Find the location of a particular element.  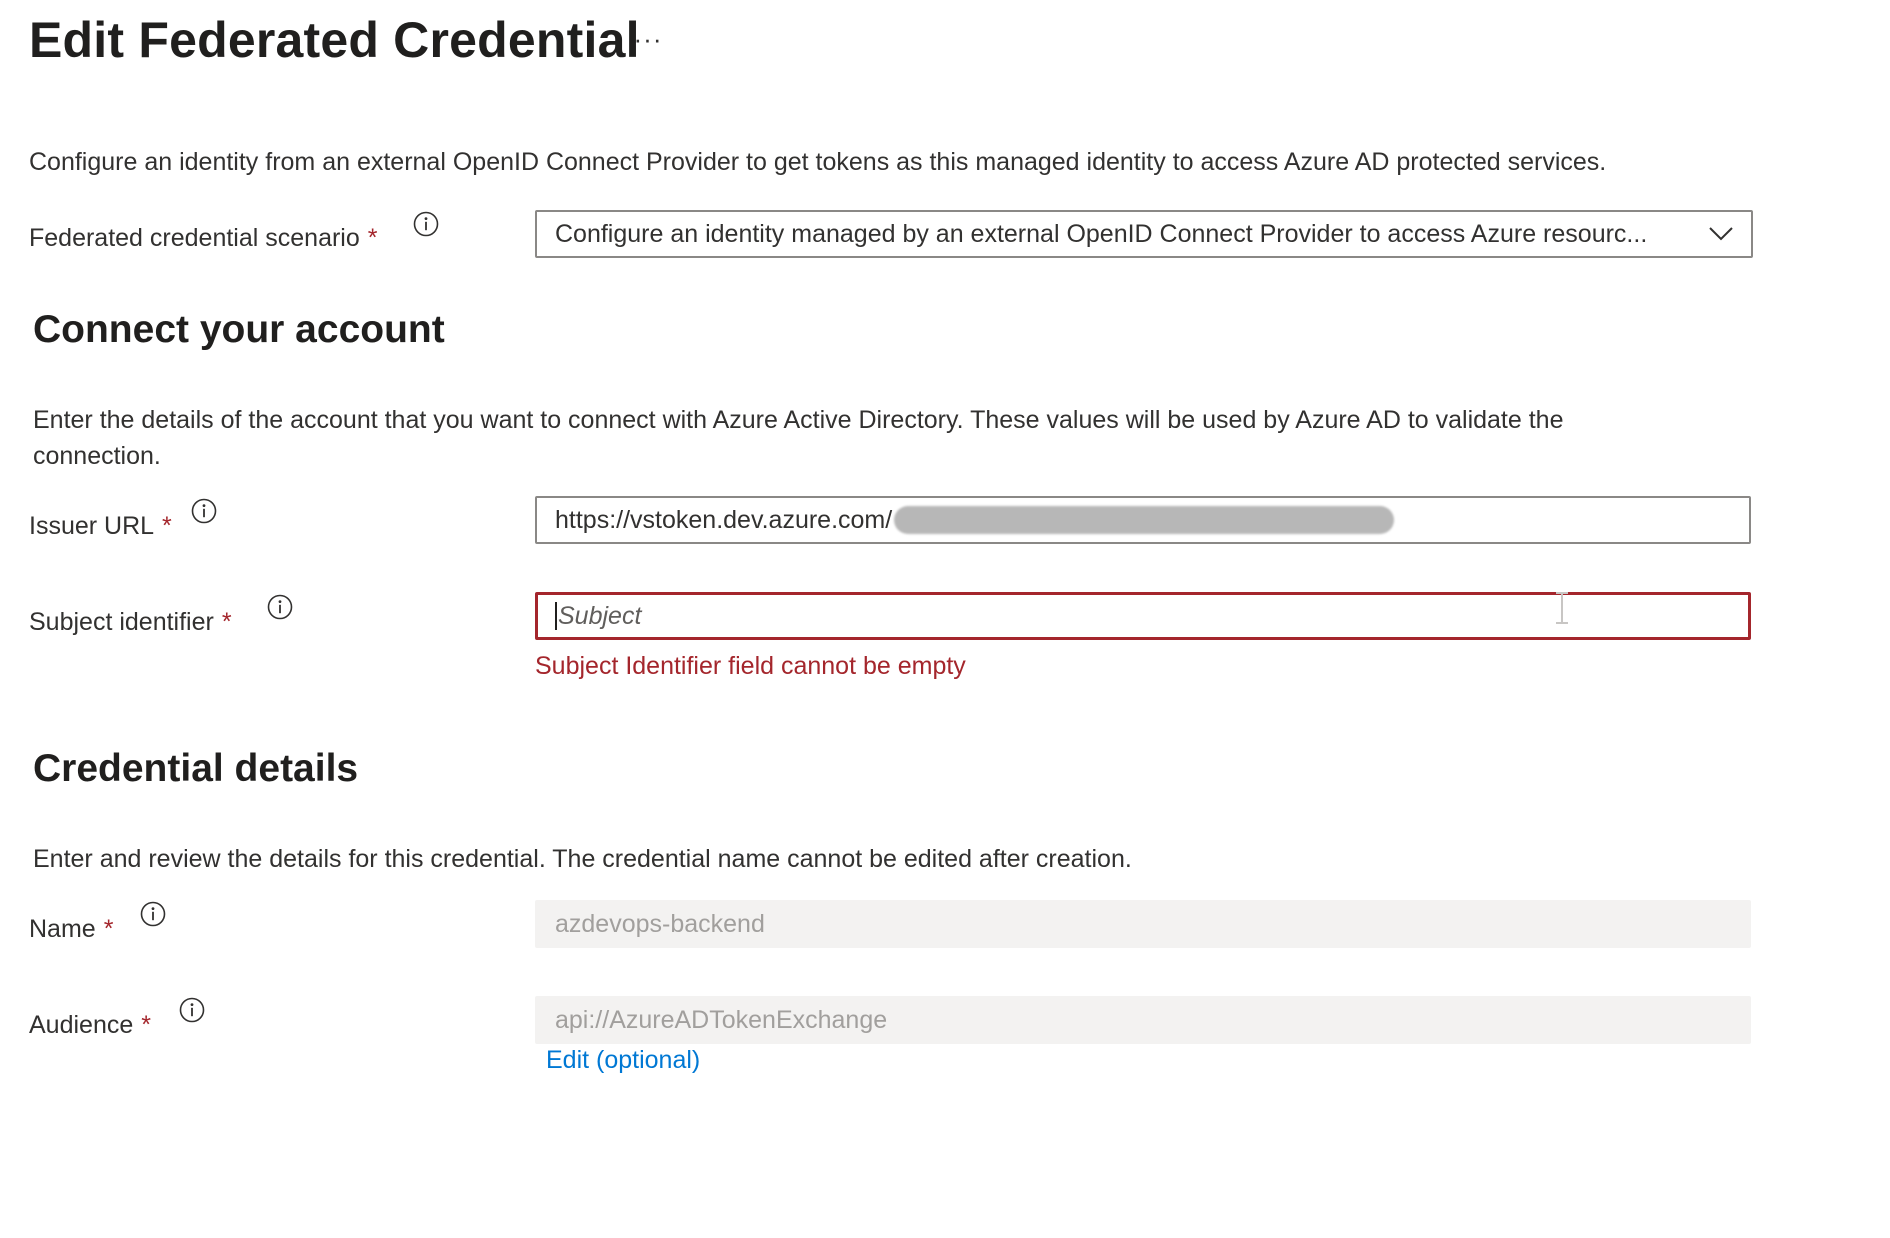

connect-section-title: Connect your account is located at coordinates (239, 329).